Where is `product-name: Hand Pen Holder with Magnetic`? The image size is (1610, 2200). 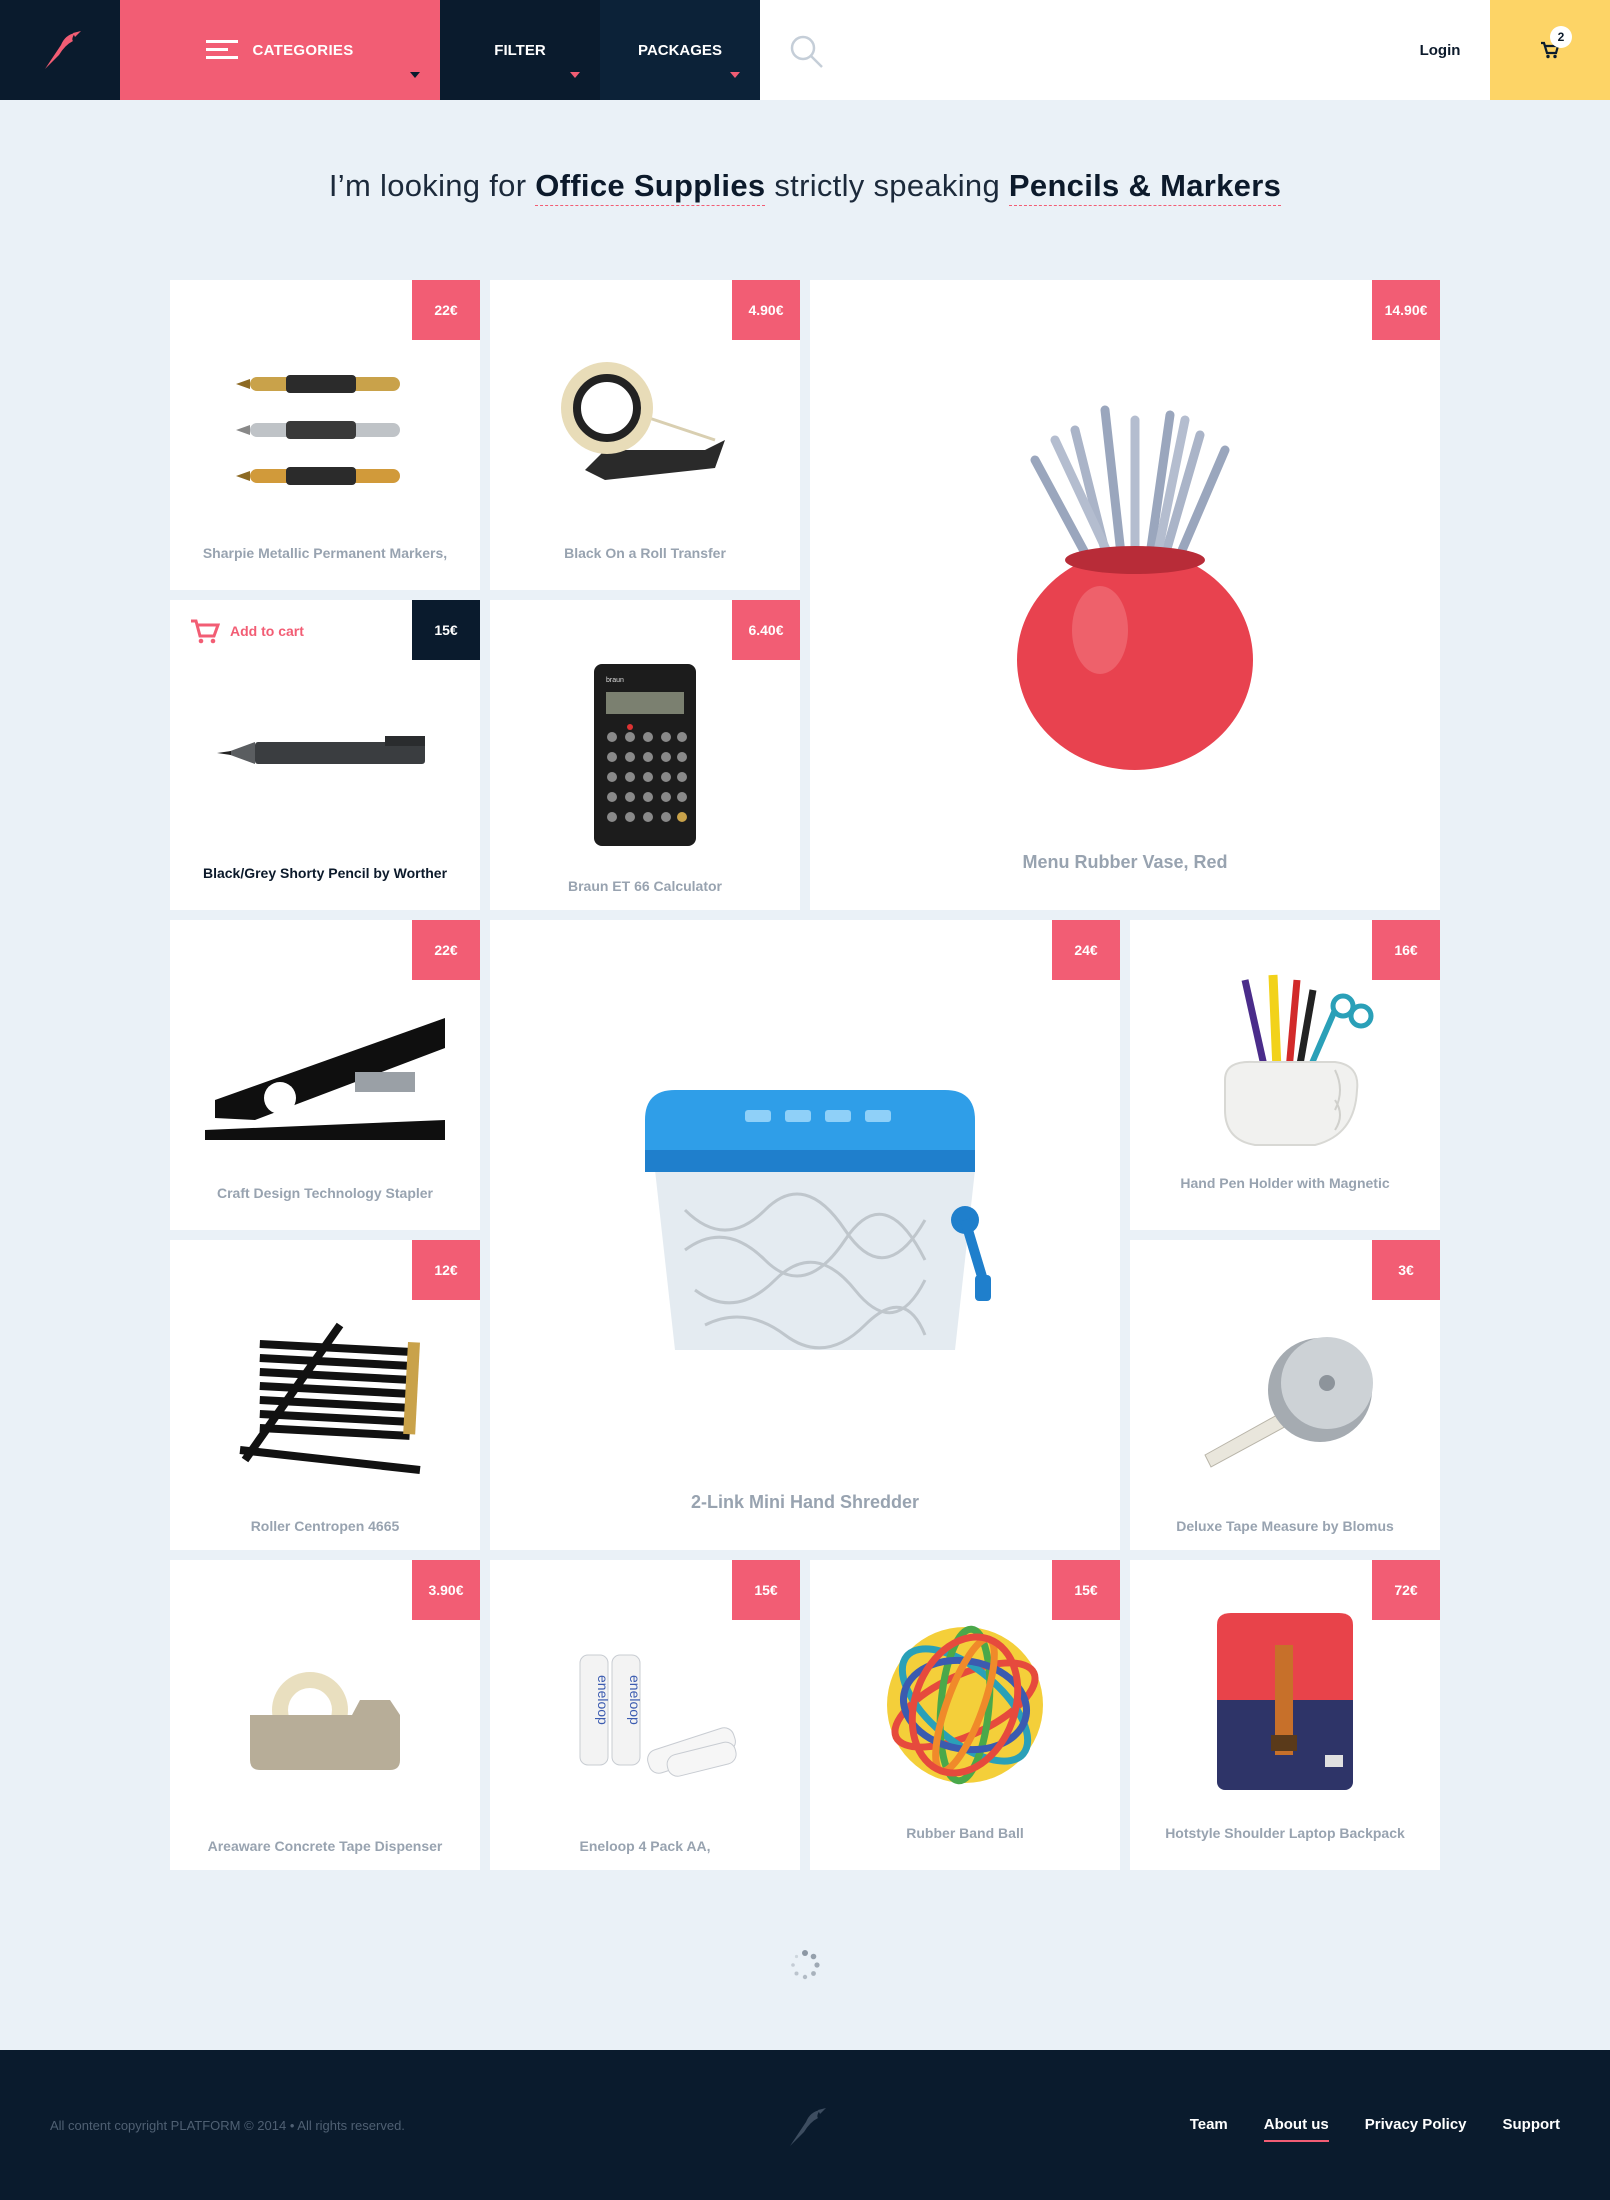
product-name: Hand Pen Holder with Magnetic is located at coordinates (1285, 1183).